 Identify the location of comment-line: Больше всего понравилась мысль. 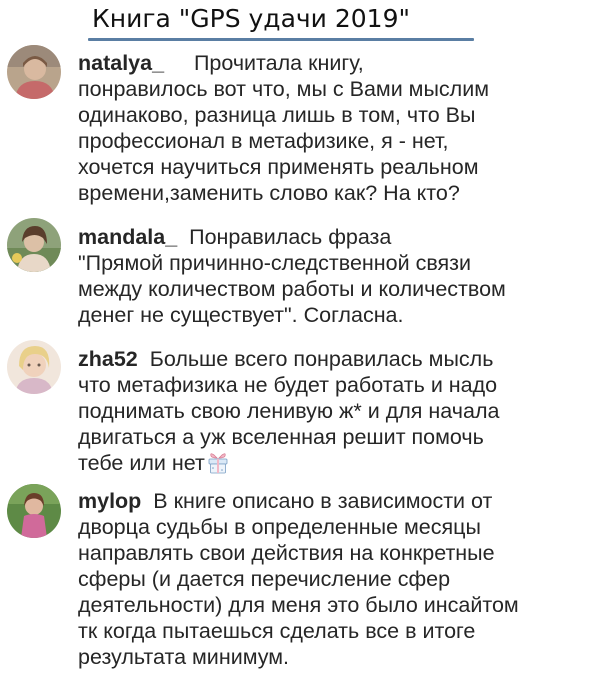
(321, 359).